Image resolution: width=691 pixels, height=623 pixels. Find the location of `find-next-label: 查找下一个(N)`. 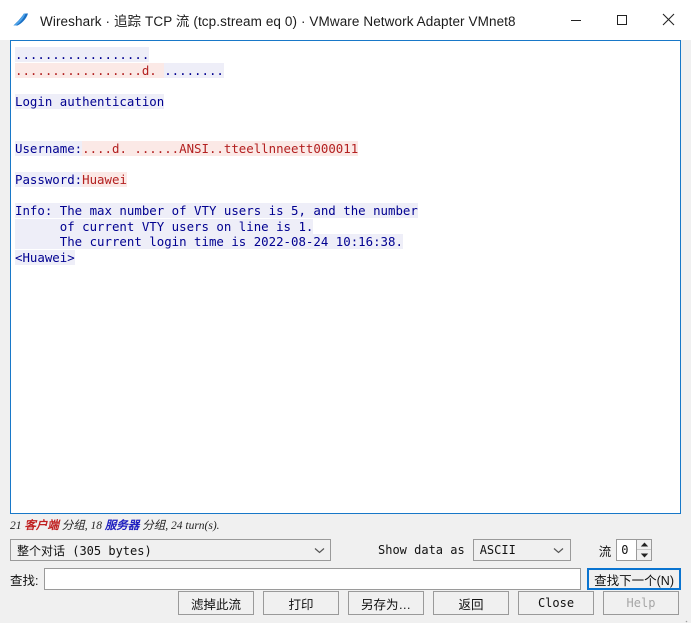

find-next-label: 查找下一个(N) is located at coordinates (634, 580).